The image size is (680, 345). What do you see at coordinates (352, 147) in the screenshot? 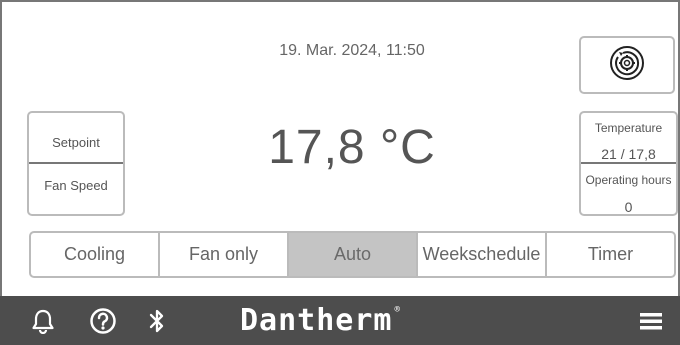
I see `current-temperature: 17,8 °C` at bounding box center [352, 147].